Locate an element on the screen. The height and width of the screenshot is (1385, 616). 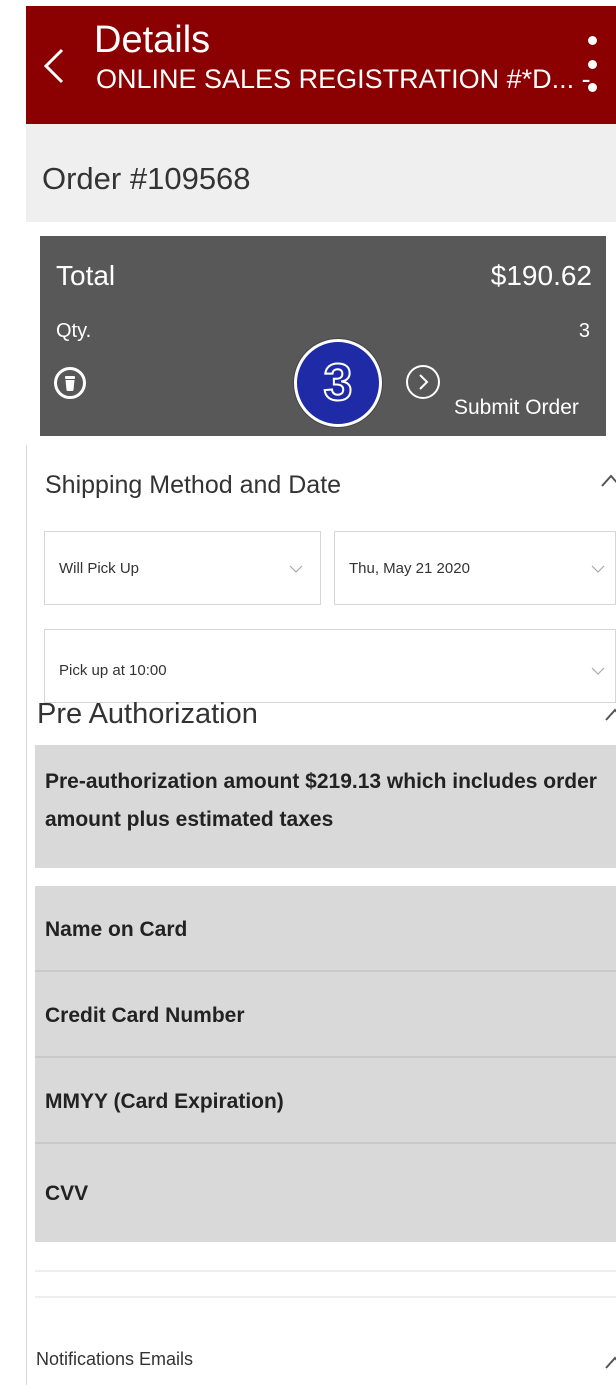
notifications-section-title: Notifications Emails is located at coordinates (115, 1359).